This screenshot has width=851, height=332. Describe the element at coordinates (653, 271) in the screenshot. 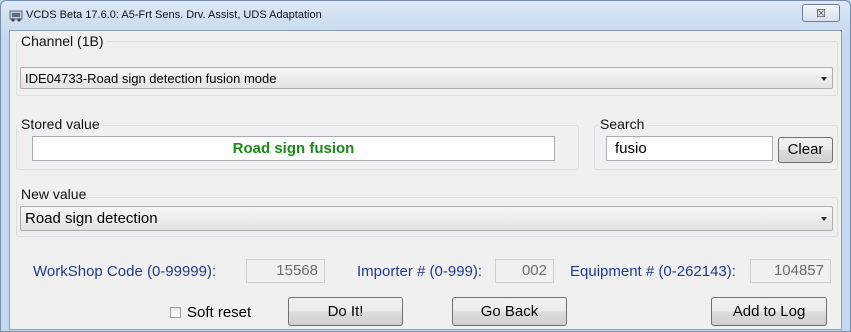

I see `equipment-label: Equipment # (0-262143):` at that location.